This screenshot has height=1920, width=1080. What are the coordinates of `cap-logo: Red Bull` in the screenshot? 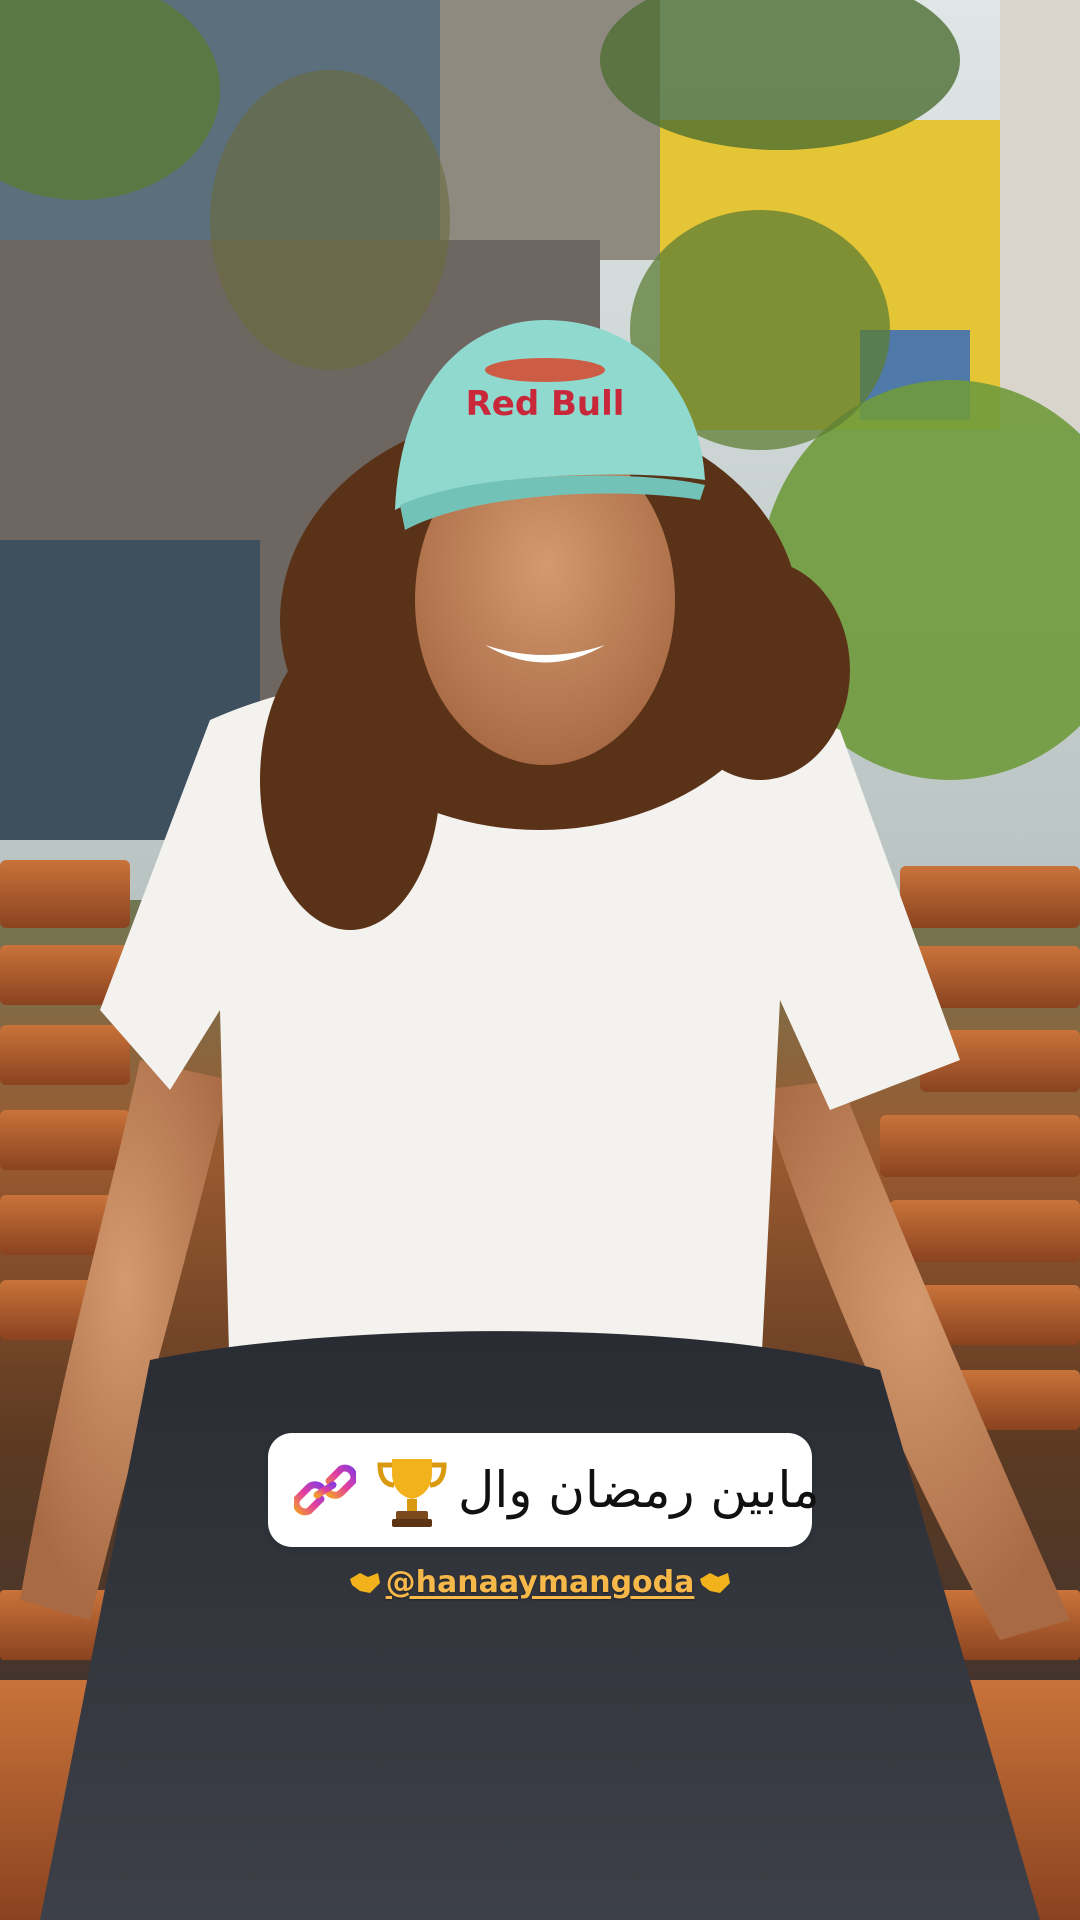 It's located at (545, 404).